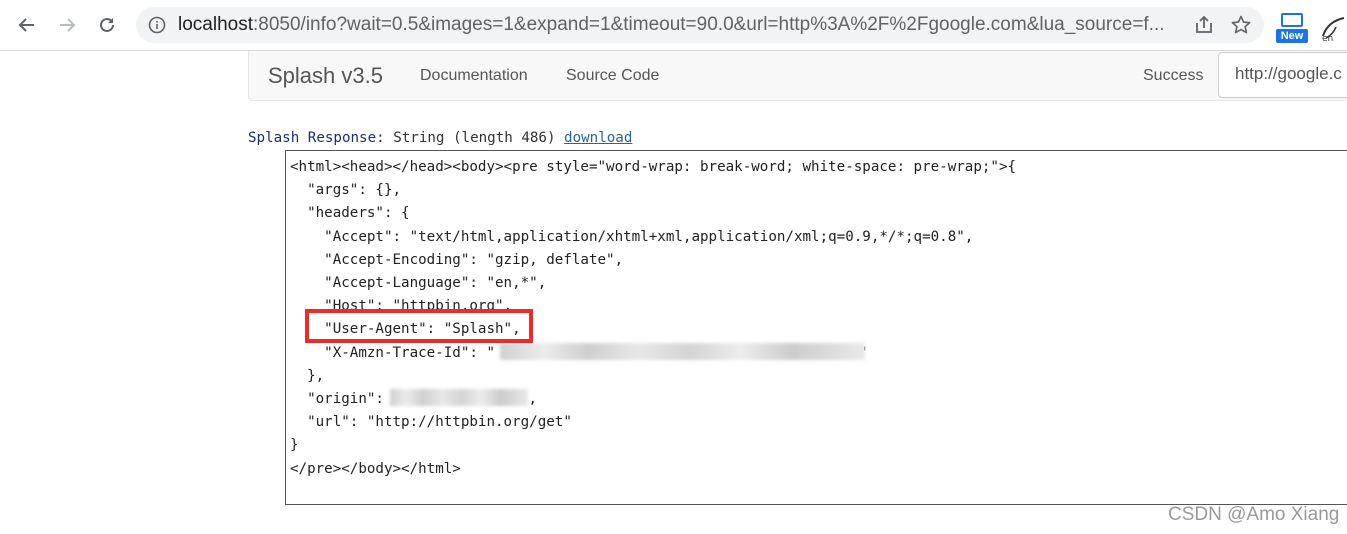 This screenshot has height=534, width=1347. What do you see at coordinates (375, 468) in the screenshot?
I see `code-line: </pre></body></html>` at bounding box center [375, 468].